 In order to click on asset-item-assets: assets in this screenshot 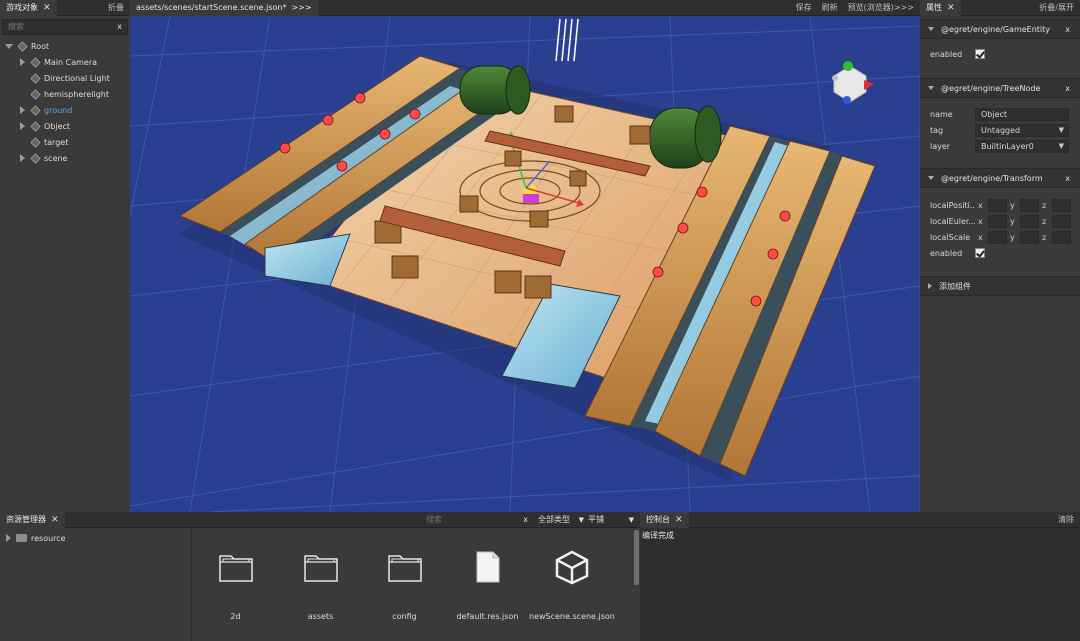, I will do `click(320, 574)`.